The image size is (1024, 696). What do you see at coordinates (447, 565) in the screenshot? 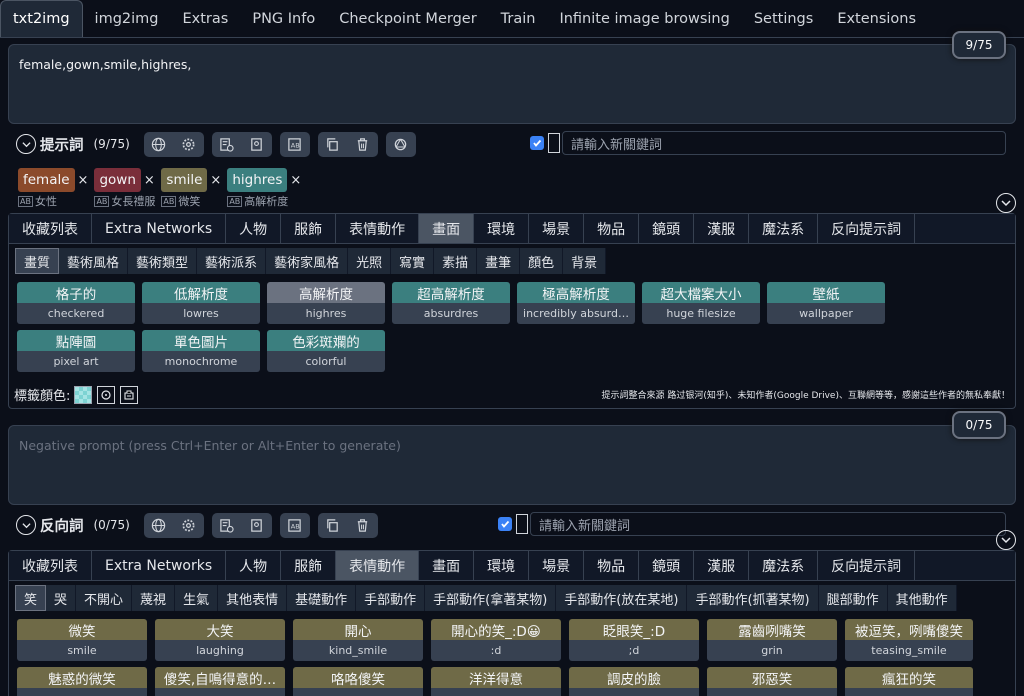
I see `category-tab: 畫面` at bounding box center [447, 565].